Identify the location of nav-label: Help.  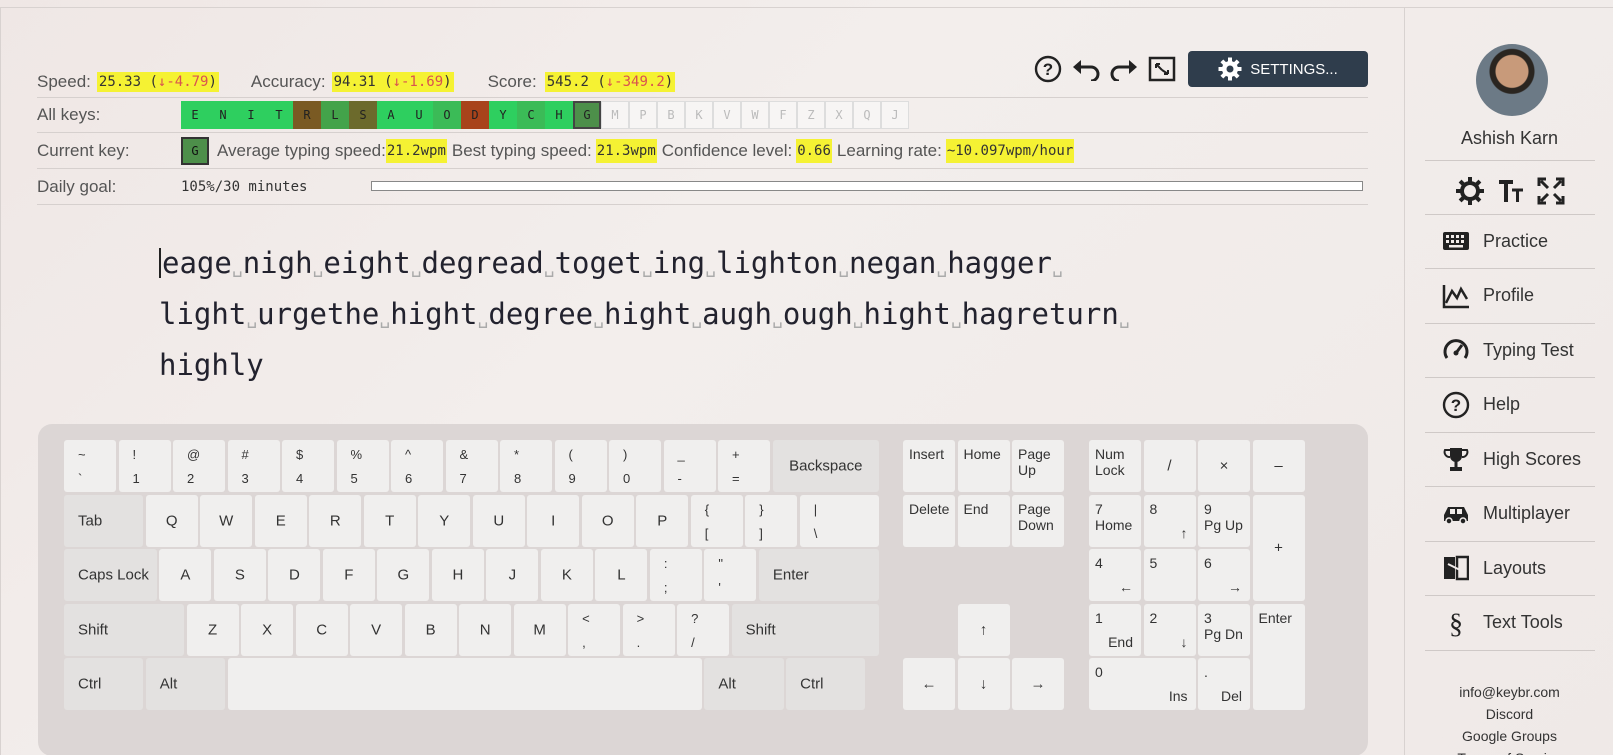
(1502, 404).